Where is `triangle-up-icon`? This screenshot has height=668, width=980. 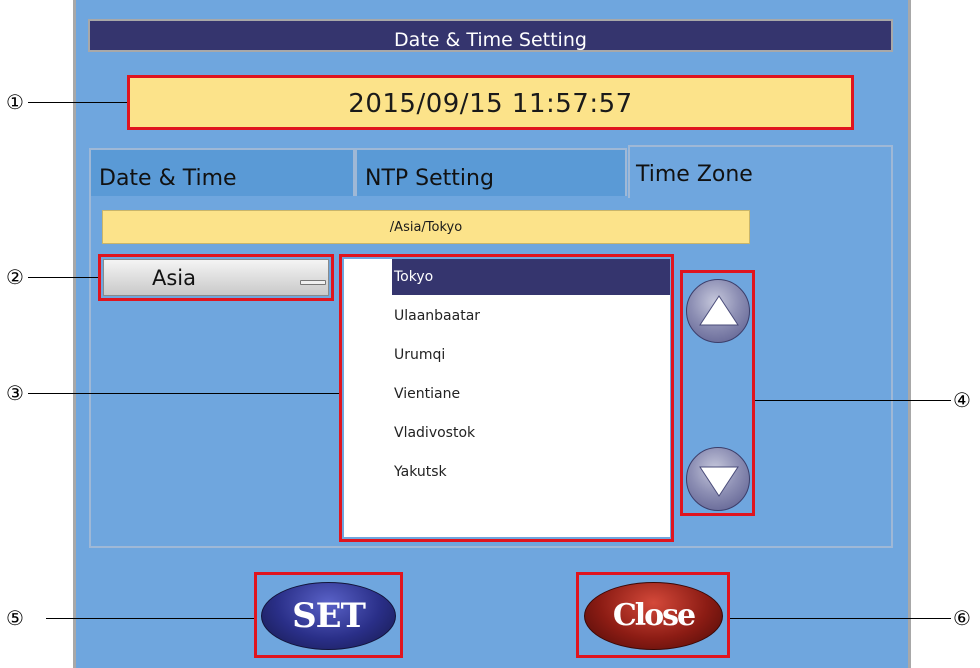 triangle-up-icon is located at coordinates (719, 310).